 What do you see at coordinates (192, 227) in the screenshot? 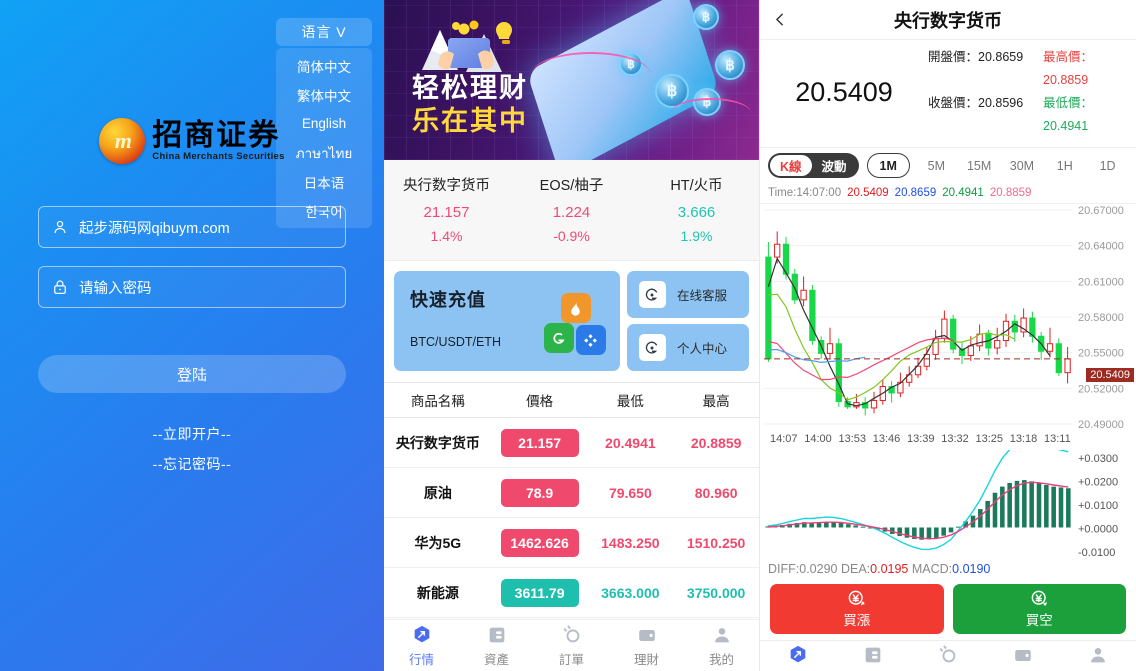
I see `username-field: 起步源码网qibuym.com` at bounding box center [192, 227].